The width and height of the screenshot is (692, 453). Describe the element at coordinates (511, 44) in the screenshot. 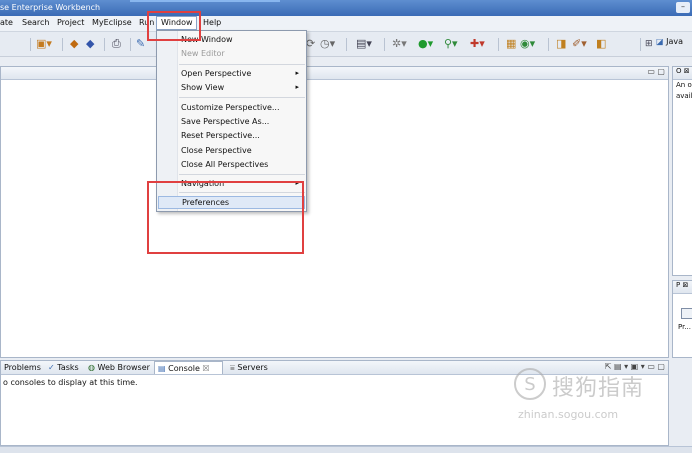

I see `new-package-icon: ▦` at that location.